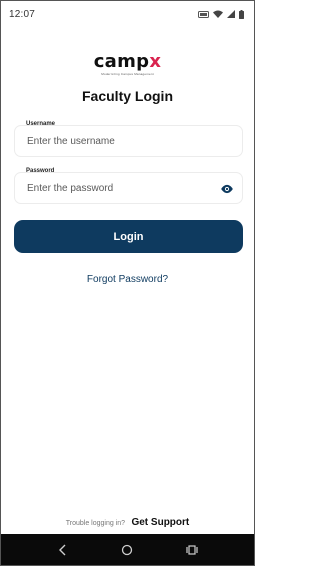 The width and height of the screenshot is (320, 566). I want to click on status-bar: 12:07, so click(127, 14).